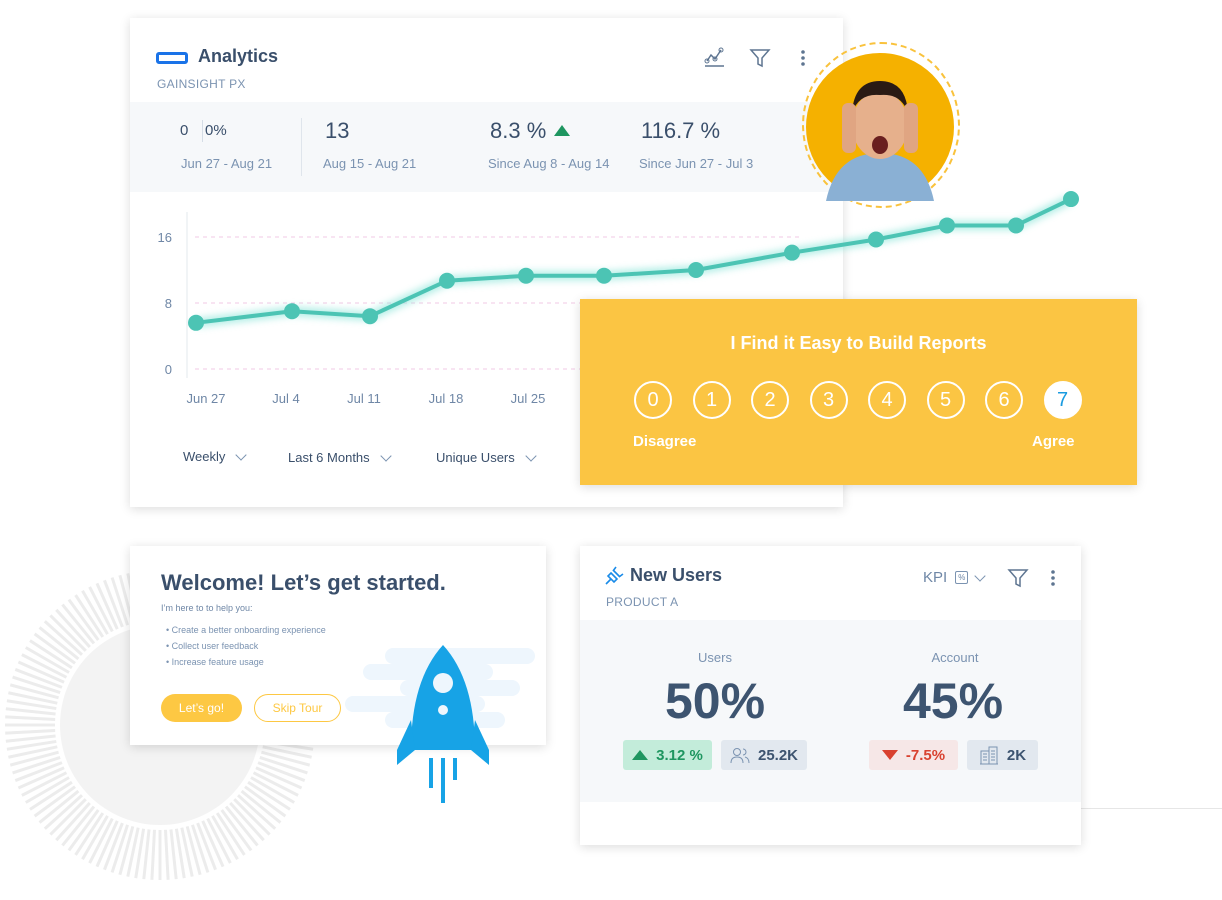 The width and height of the screenshot is (1222, 900). I want to click on change-badge: -7.5%, so click(913, 755).